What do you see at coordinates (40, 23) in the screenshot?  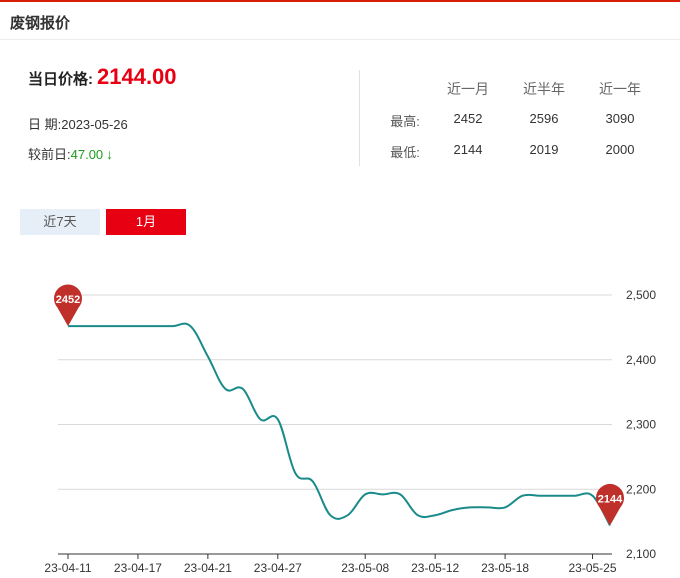 I see `panel-title: 废钢报价` at bounding box center [40, 23].